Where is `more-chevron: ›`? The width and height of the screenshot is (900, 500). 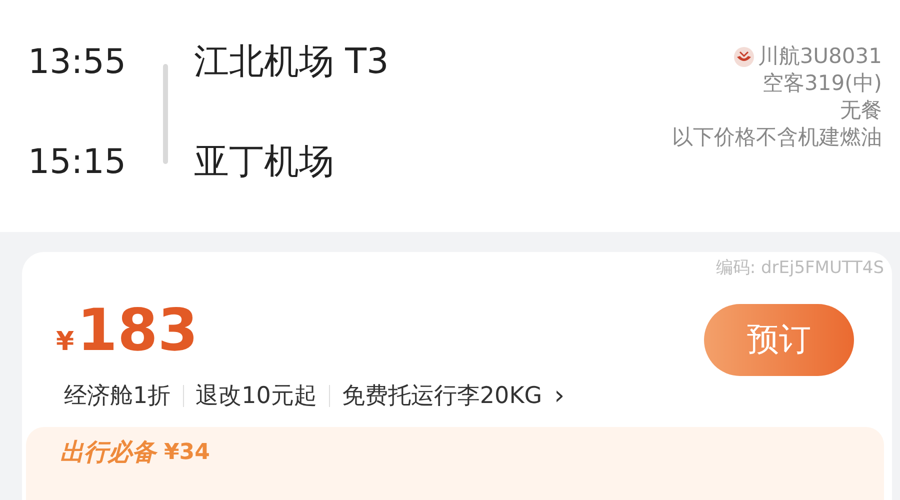
more-chevron: › is located at coordinates (559, 395).